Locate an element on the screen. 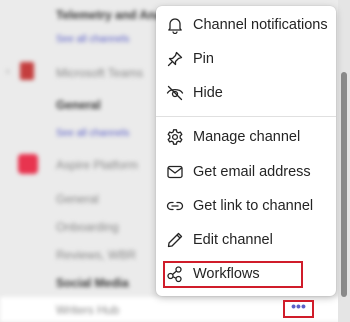 Image resolution: width=350 pixels, height=322 pixels. menu-item-manage-channel: Manage channel is located at coordinates (246, 137).